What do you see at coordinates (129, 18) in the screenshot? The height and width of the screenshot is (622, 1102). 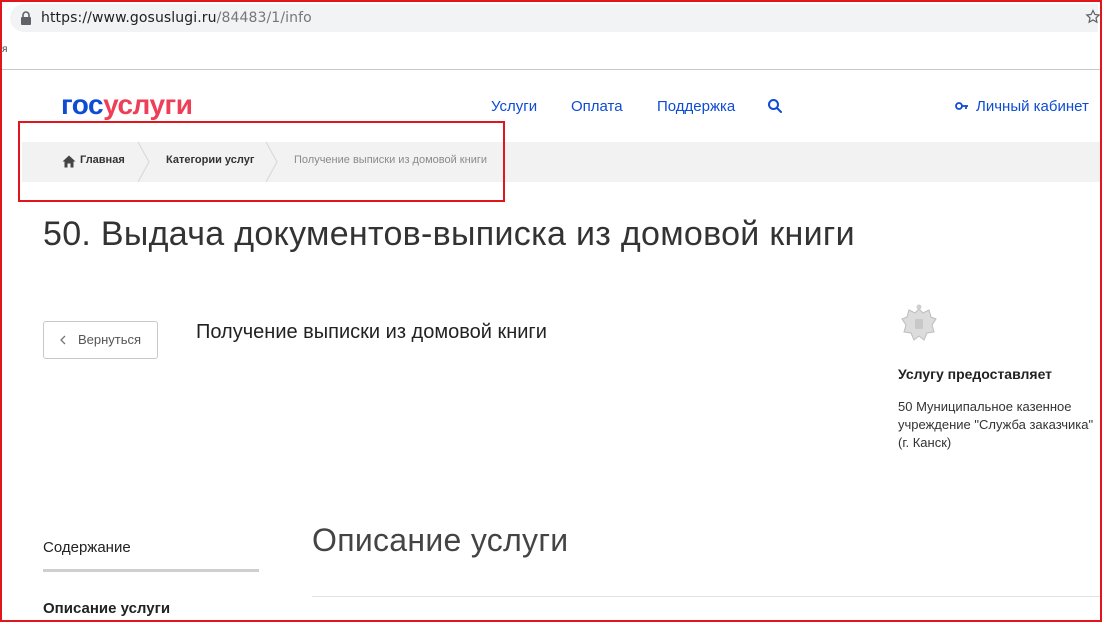 I see `url-host: https://www.gosuslugi.ru` at bounding box center [129, 18].